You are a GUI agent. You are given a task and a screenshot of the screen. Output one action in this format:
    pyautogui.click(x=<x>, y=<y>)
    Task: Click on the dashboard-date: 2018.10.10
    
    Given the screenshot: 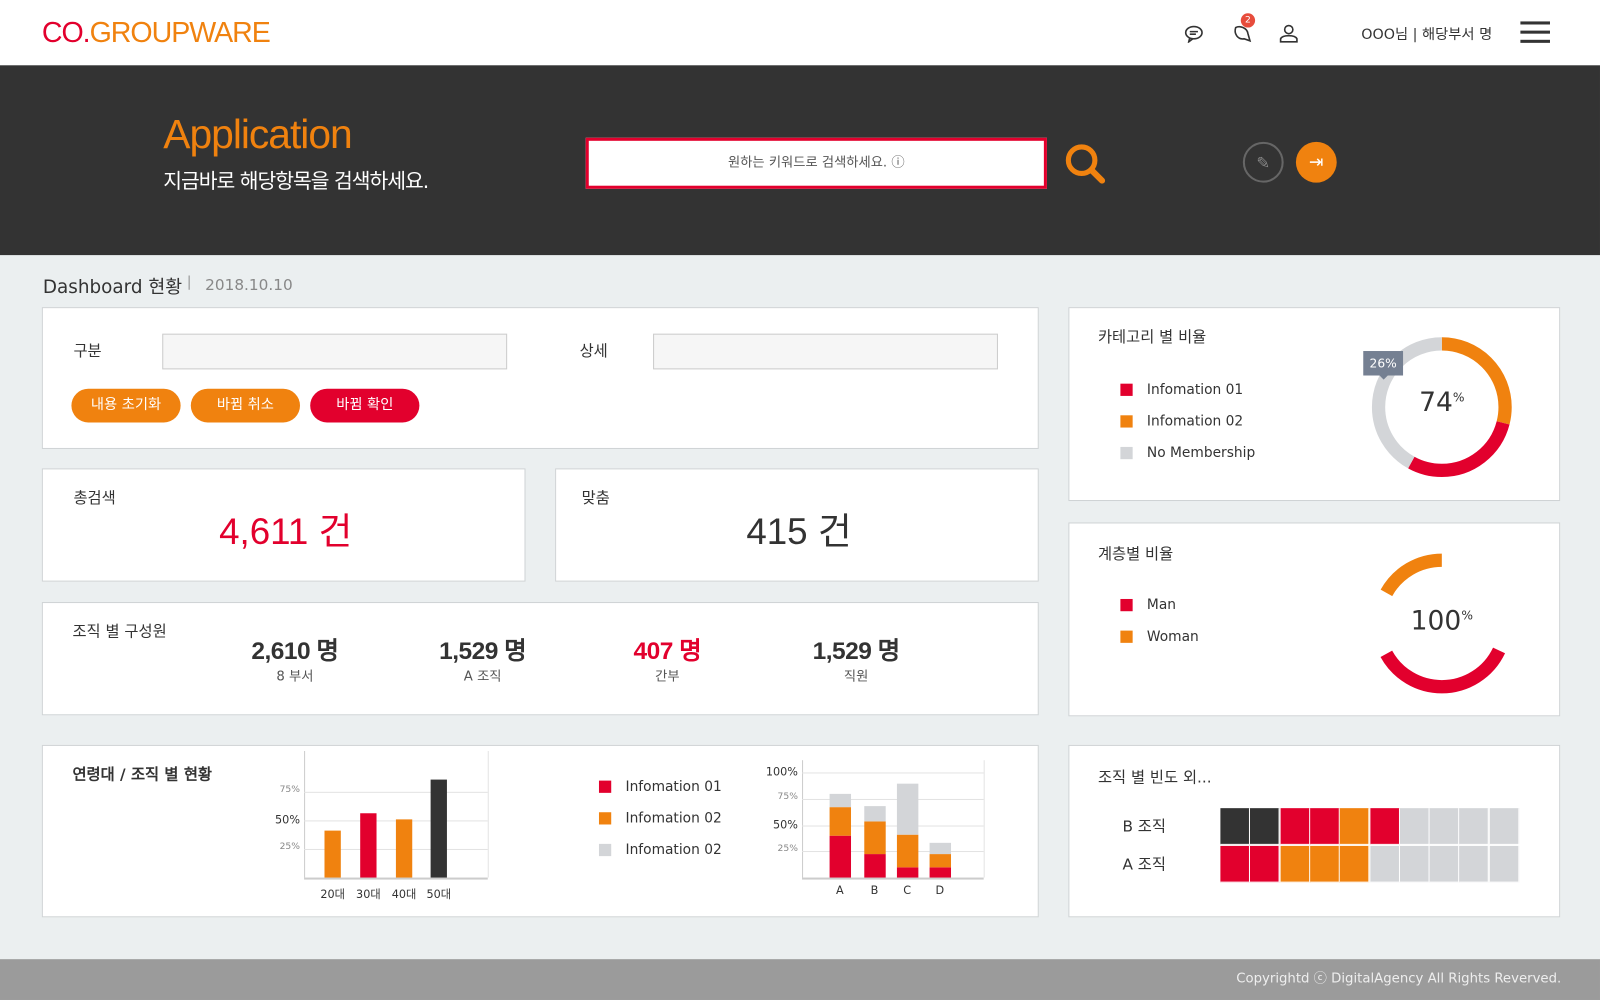 What is the action you would take?
    pyautogui.click(x=249, y=284)
    